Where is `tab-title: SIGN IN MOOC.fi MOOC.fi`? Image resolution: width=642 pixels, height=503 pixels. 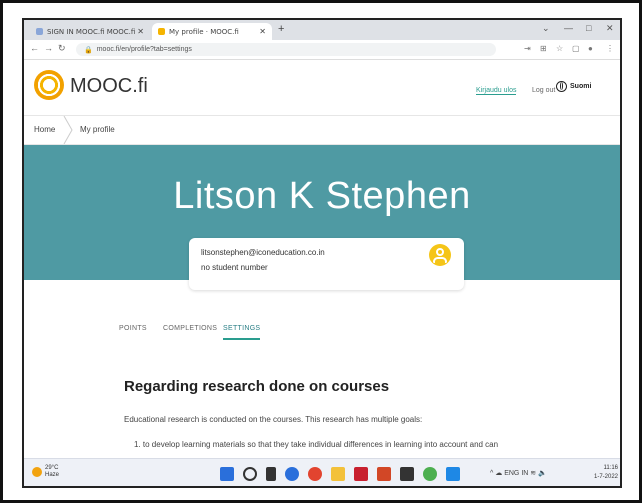 tab-title: SIGN IN MOOC.fi MOOC.fi is located at coordinates (91, 31).